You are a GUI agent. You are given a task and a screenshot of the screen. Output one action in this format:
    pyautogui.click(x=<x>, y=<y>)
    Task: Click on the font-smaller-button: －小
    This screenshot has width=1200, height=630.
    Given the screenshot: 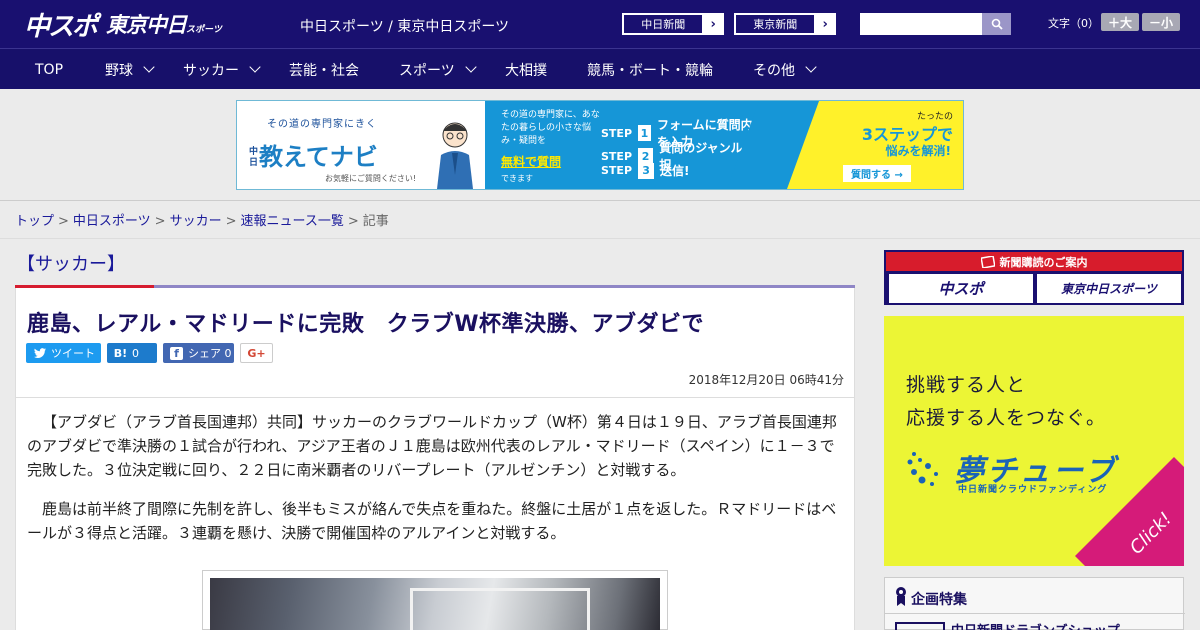 What is the action you would take?
    pyautogui.click(x=1161, y=22)
    